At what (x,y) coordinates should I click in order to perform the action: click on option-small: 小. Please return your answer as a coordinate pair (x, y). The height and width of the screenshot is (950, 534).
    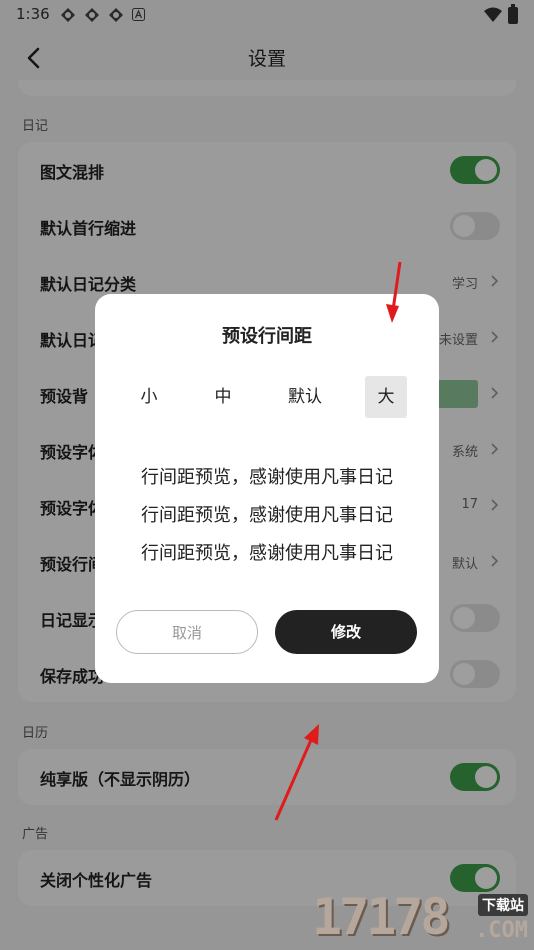
    Looking at the image, I should click on (149, 397).